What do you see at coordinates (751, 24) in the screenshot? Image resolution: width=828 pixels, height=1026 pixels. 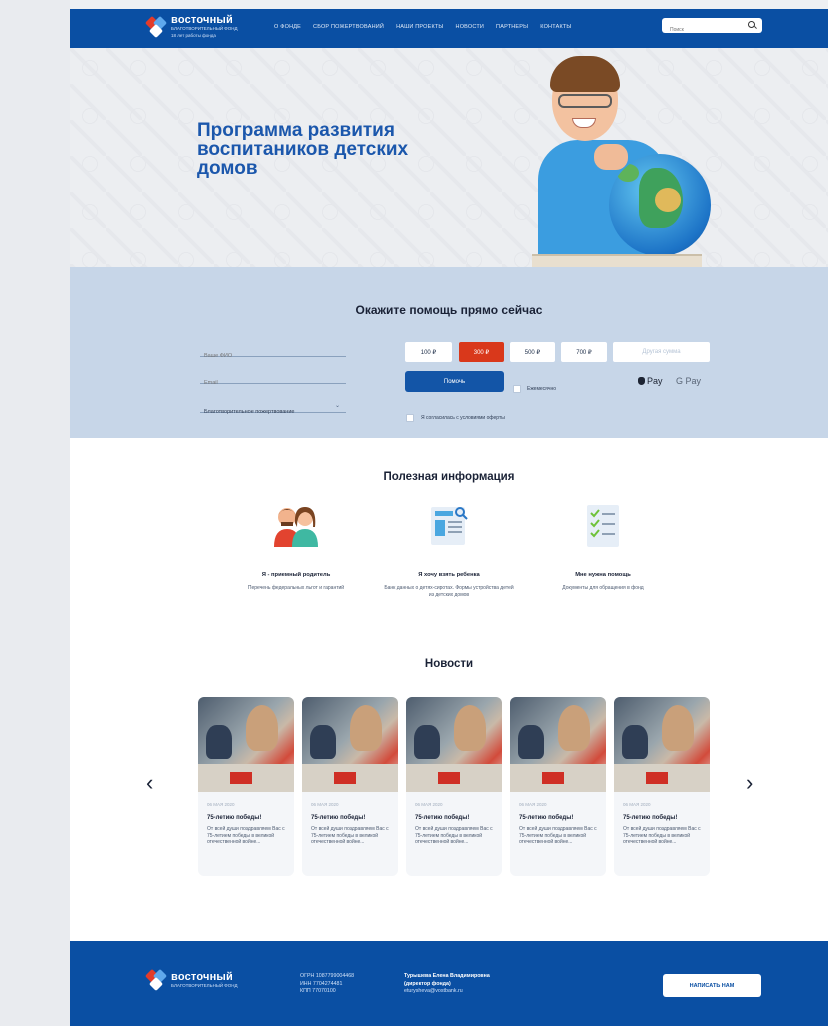 I see `search-icon` at bounding box center [751, 24].